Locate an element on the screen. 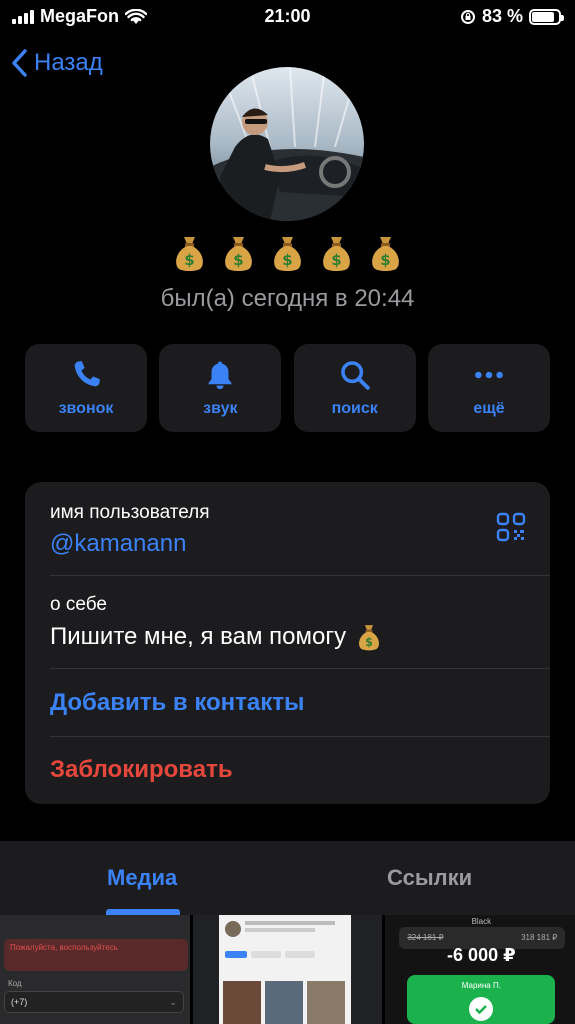 This screenshot has width=575, height=1024. bell-icon is located at coordinates (220, 375).